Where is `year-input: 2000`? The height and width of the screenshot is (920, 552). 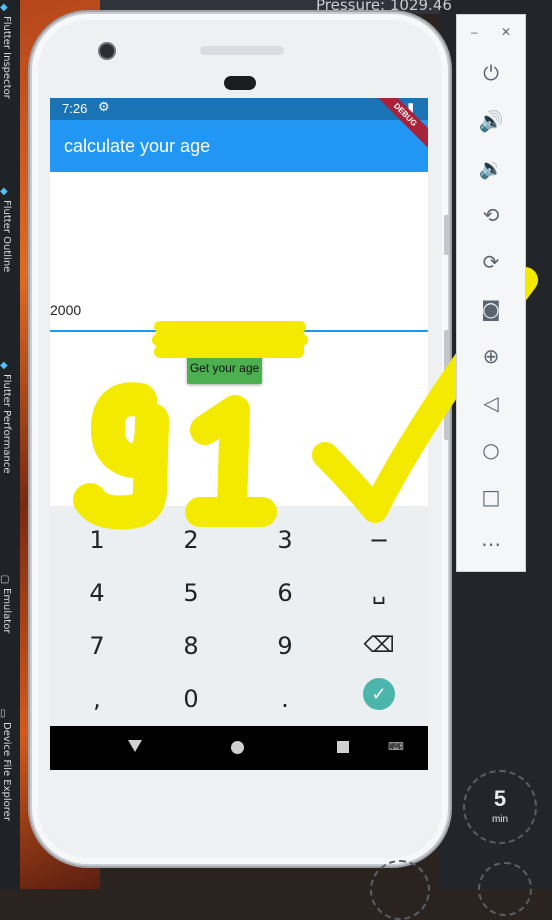
year-input: 2000 is located at coordinates (65, 310).